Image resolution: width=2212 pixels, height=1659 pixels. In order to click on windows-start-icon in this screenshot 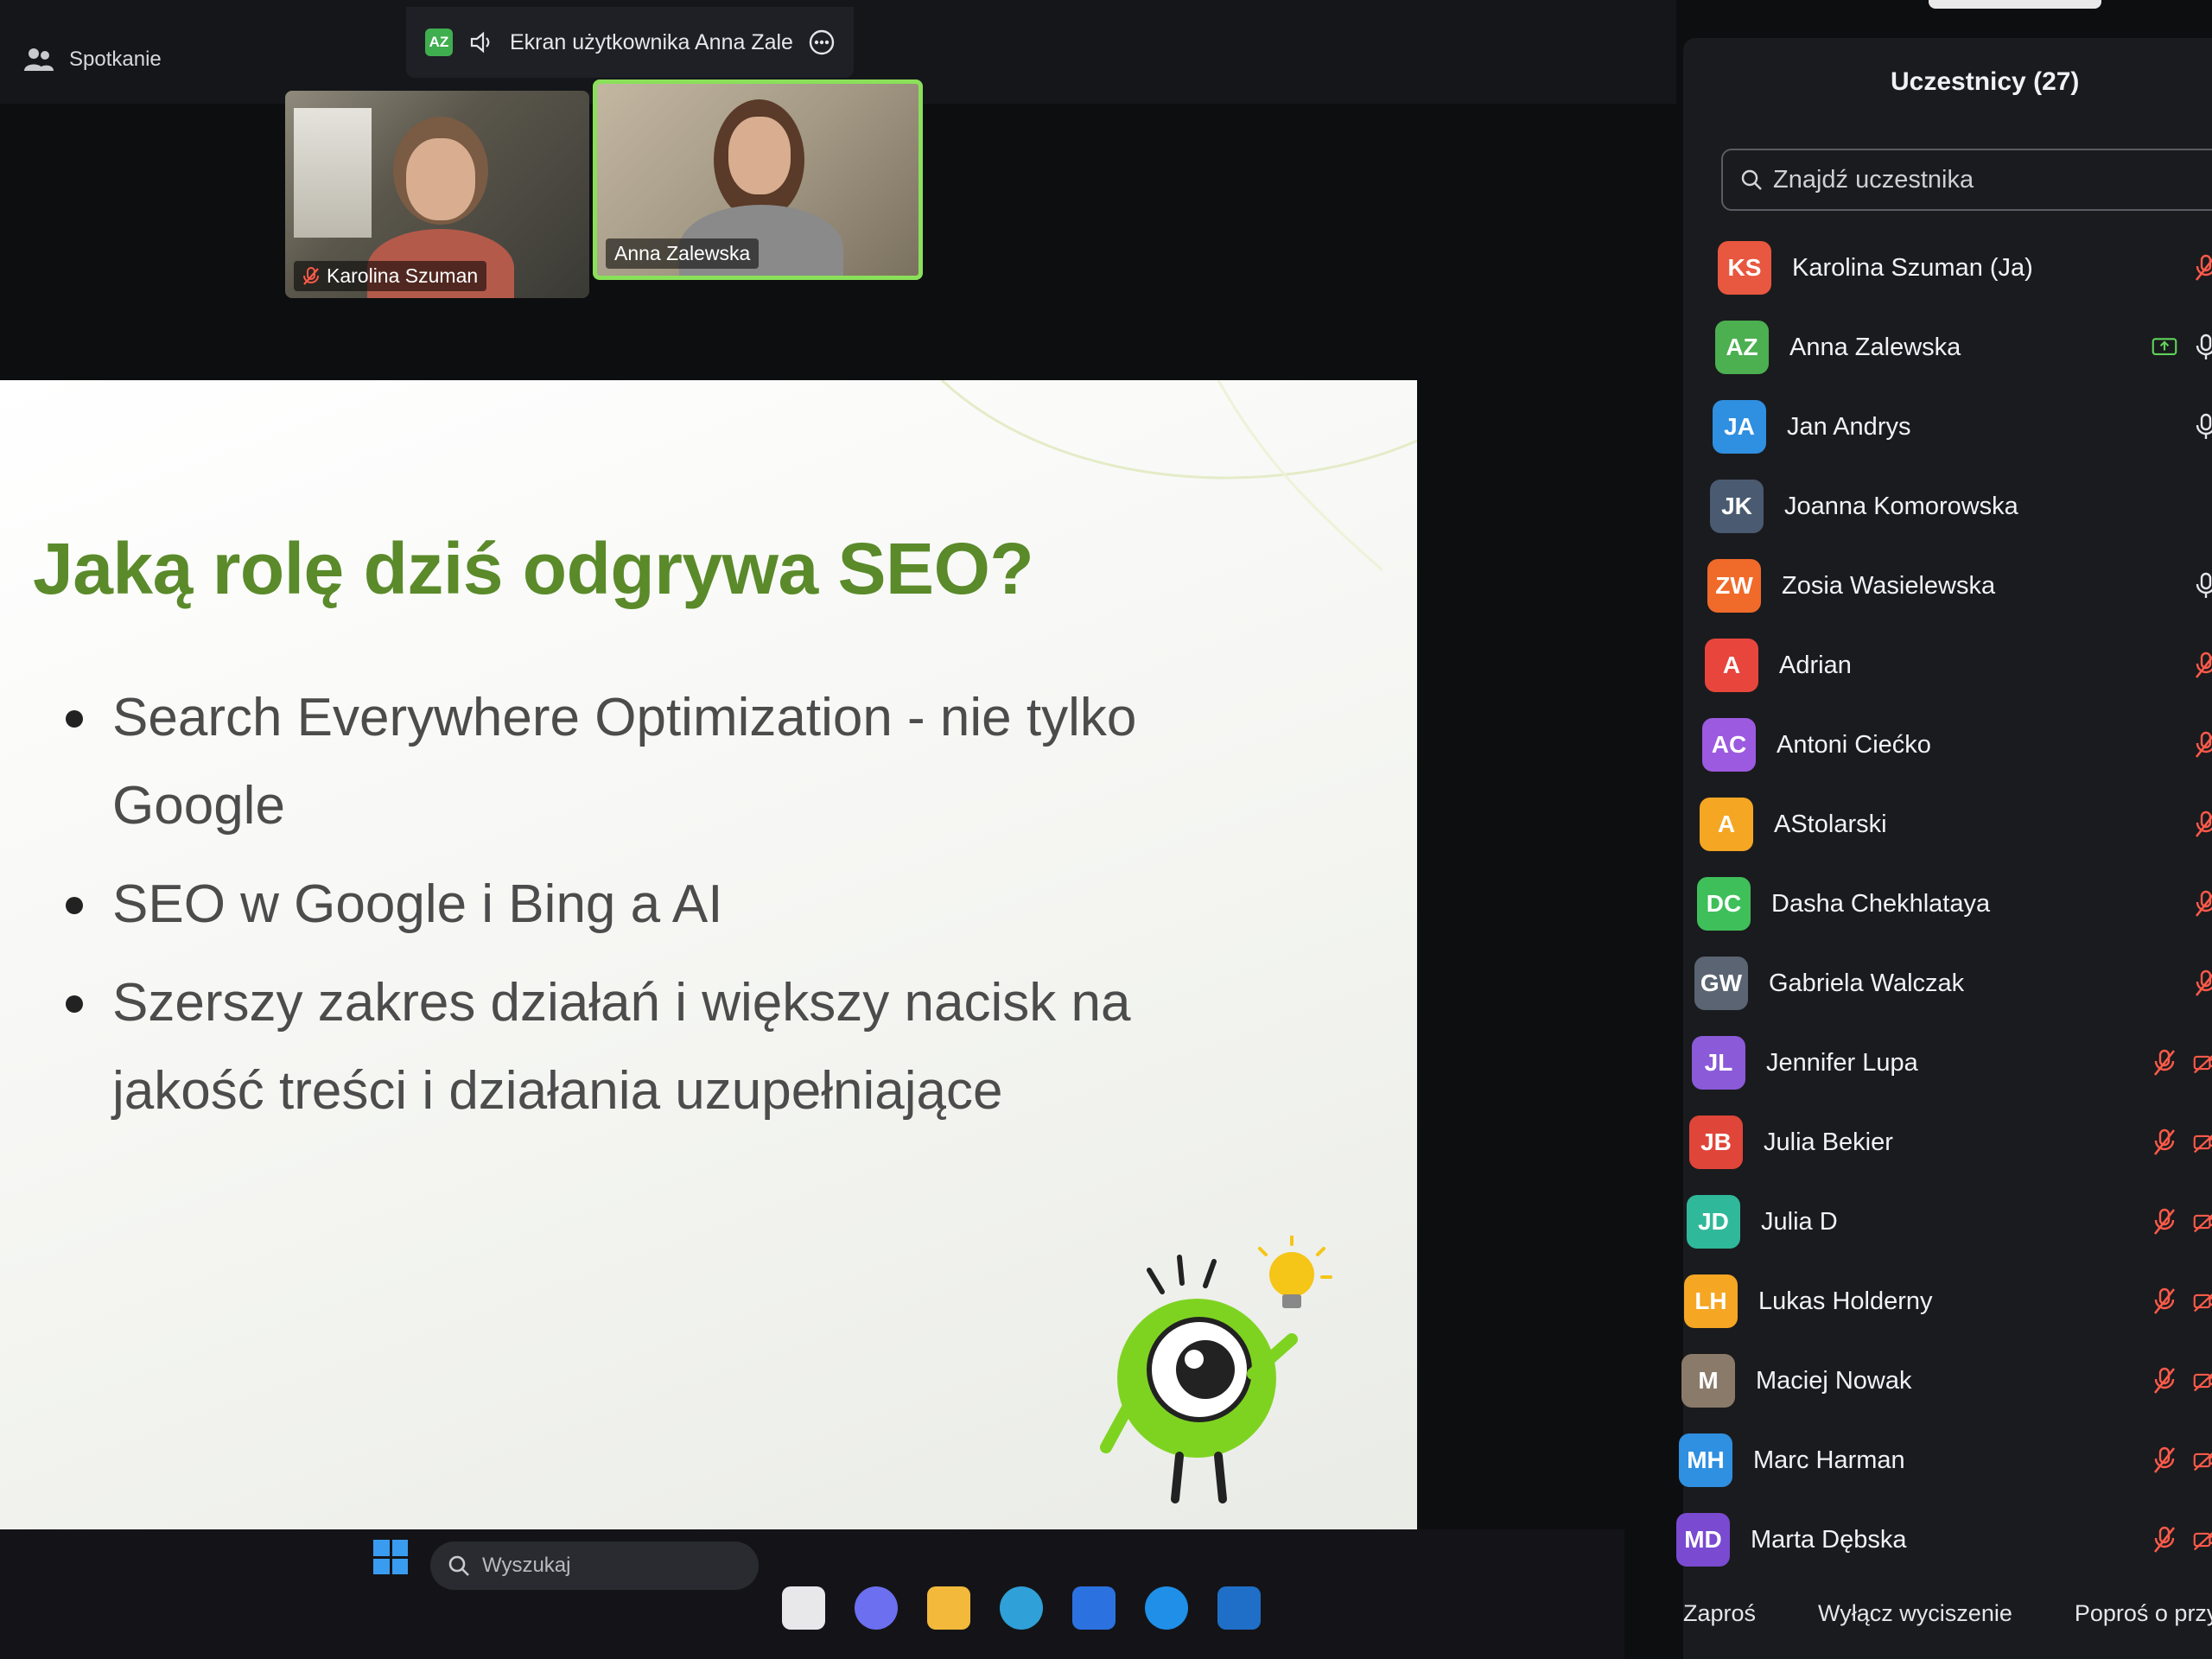, I will do `click(390, 1557)`.